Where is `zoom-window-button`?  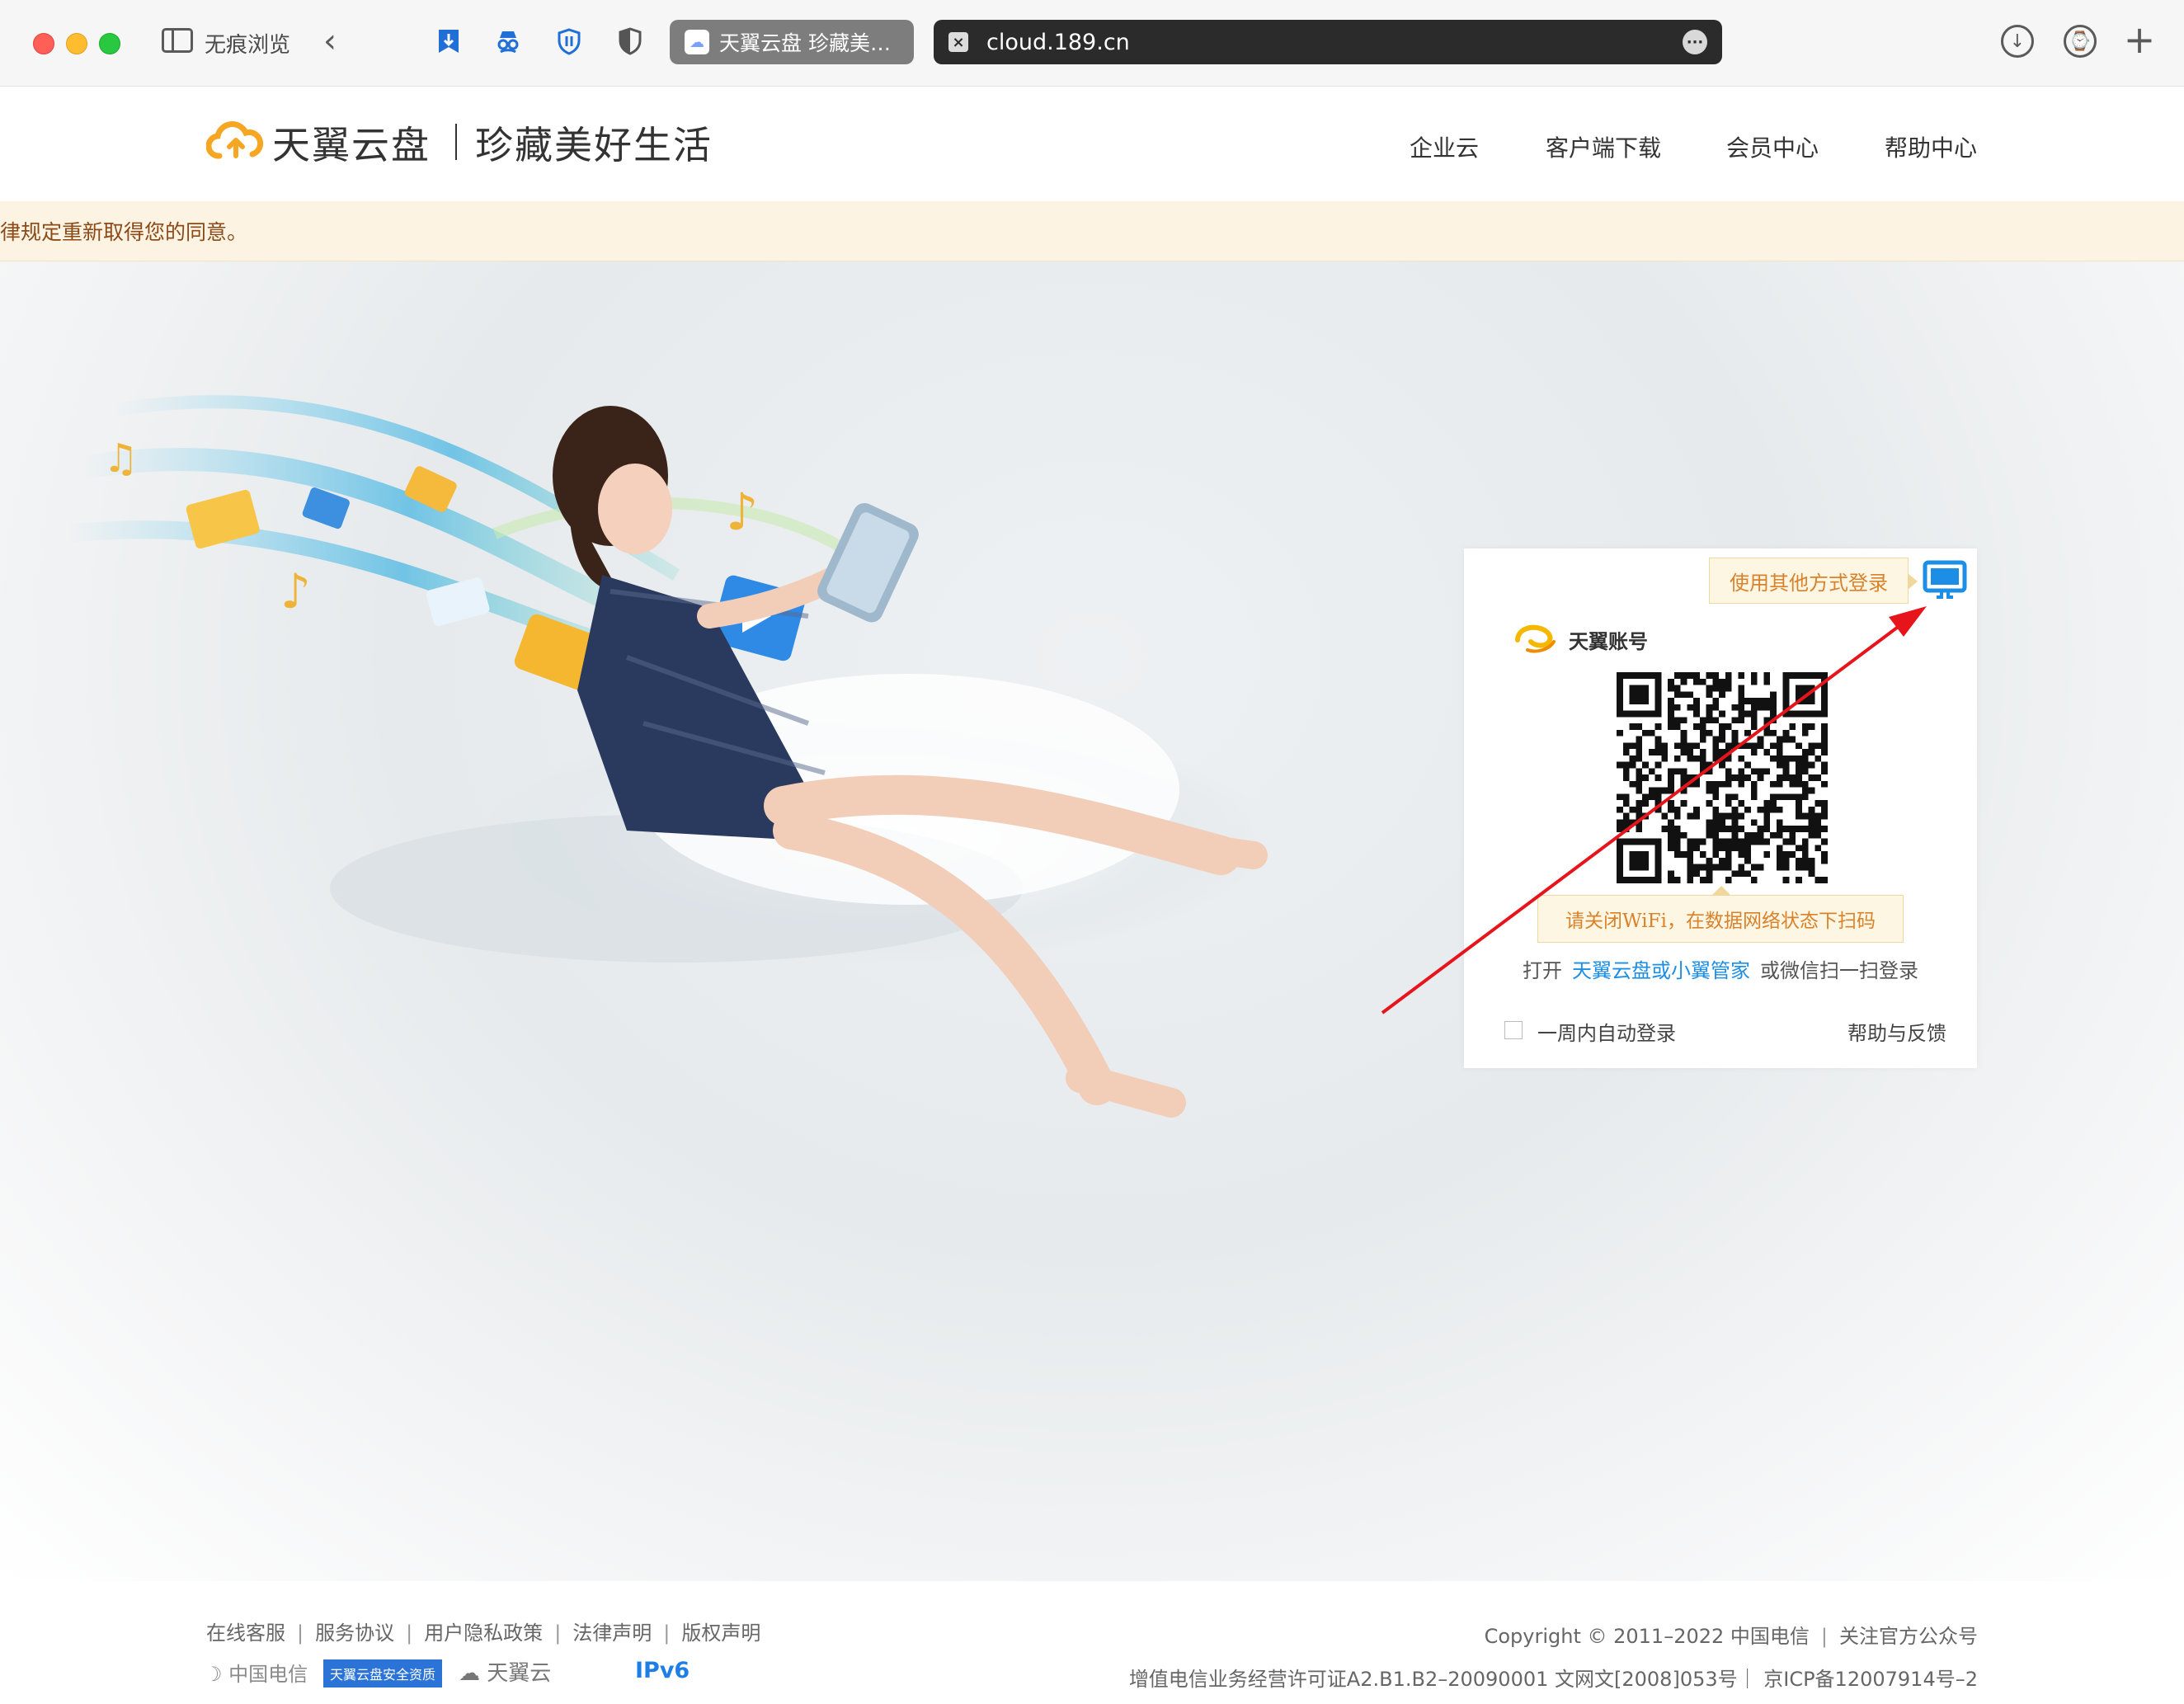
zoom-window-button is located at coordinates (109, 43).